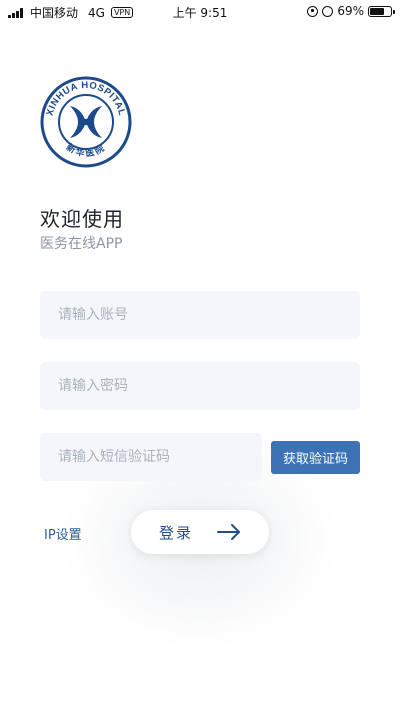 This screenshot has height=711, width=400. Describe the element at coordinates (200, 11) in the screenshot. I see `status-bar: 中国移动 4G VPN 上午 9:51 69%` at that location.